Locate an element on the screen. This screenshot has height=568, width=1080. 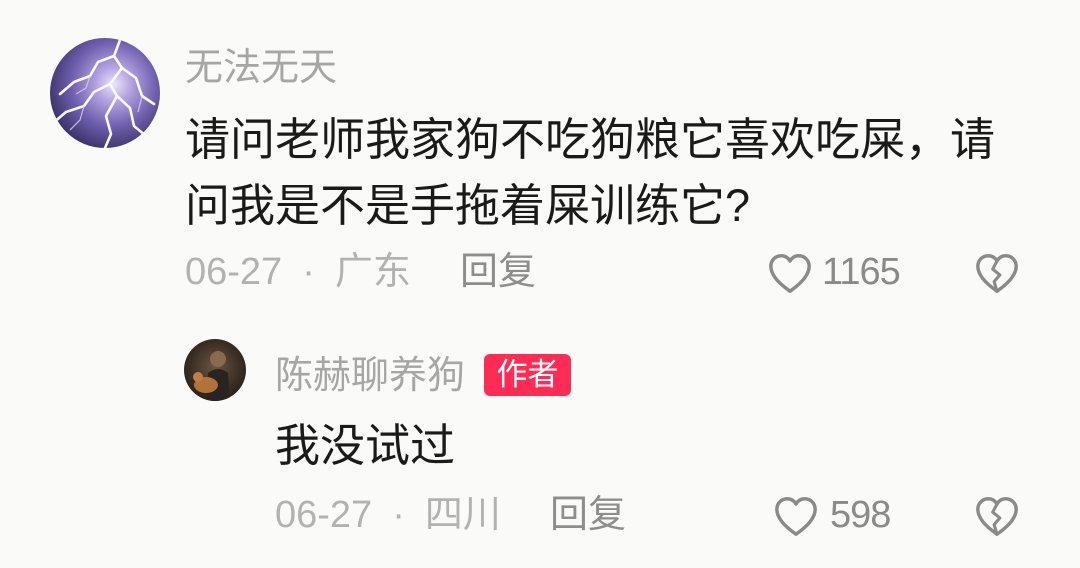
author-badge: 作者 is located at coordinates (527, 375).